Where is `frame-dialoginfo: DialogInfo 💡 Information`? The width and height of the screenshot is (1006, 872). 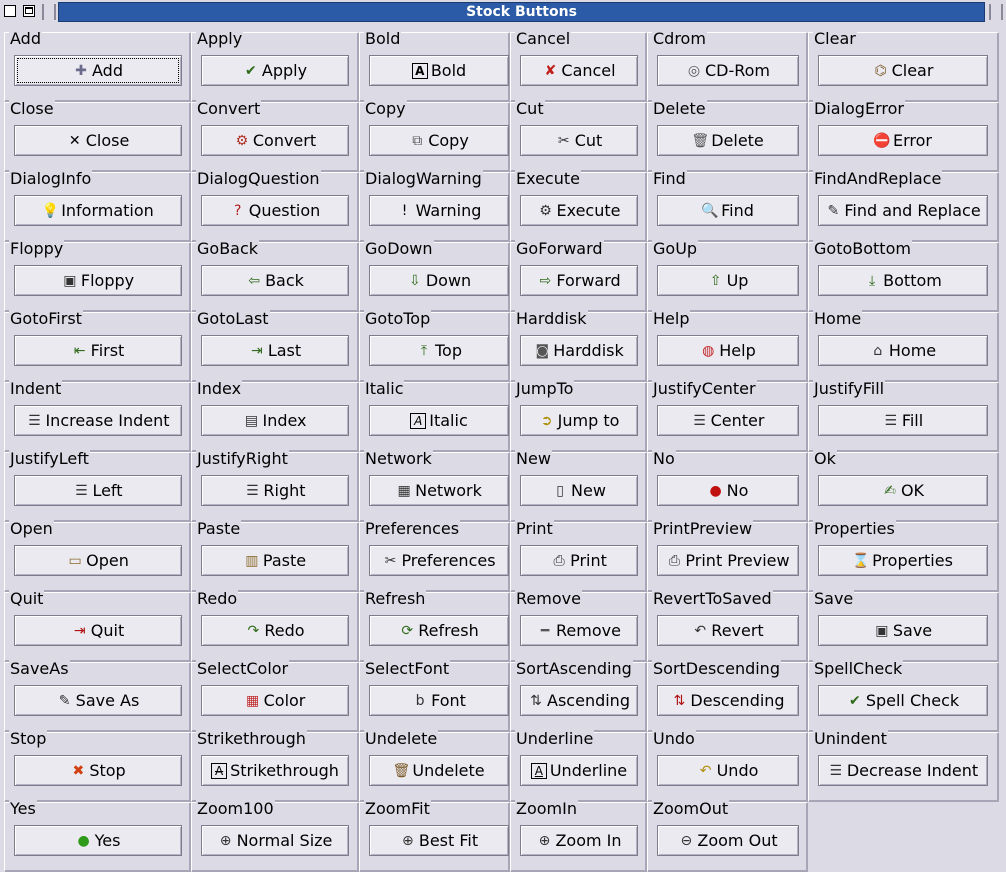
frame-dialoginfo: DialogInfo 💡 Information is located at coordinates (97, 206).